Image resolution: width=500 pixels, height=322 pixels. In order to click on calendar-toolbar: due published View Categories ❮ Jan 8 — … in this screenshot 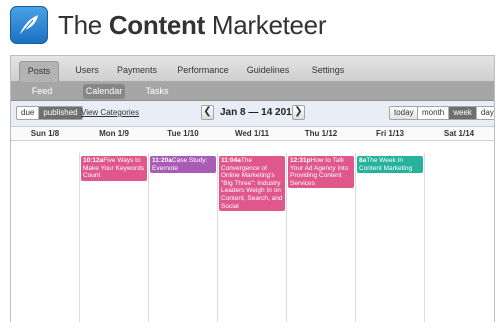, I will do `click(252, 114)`.